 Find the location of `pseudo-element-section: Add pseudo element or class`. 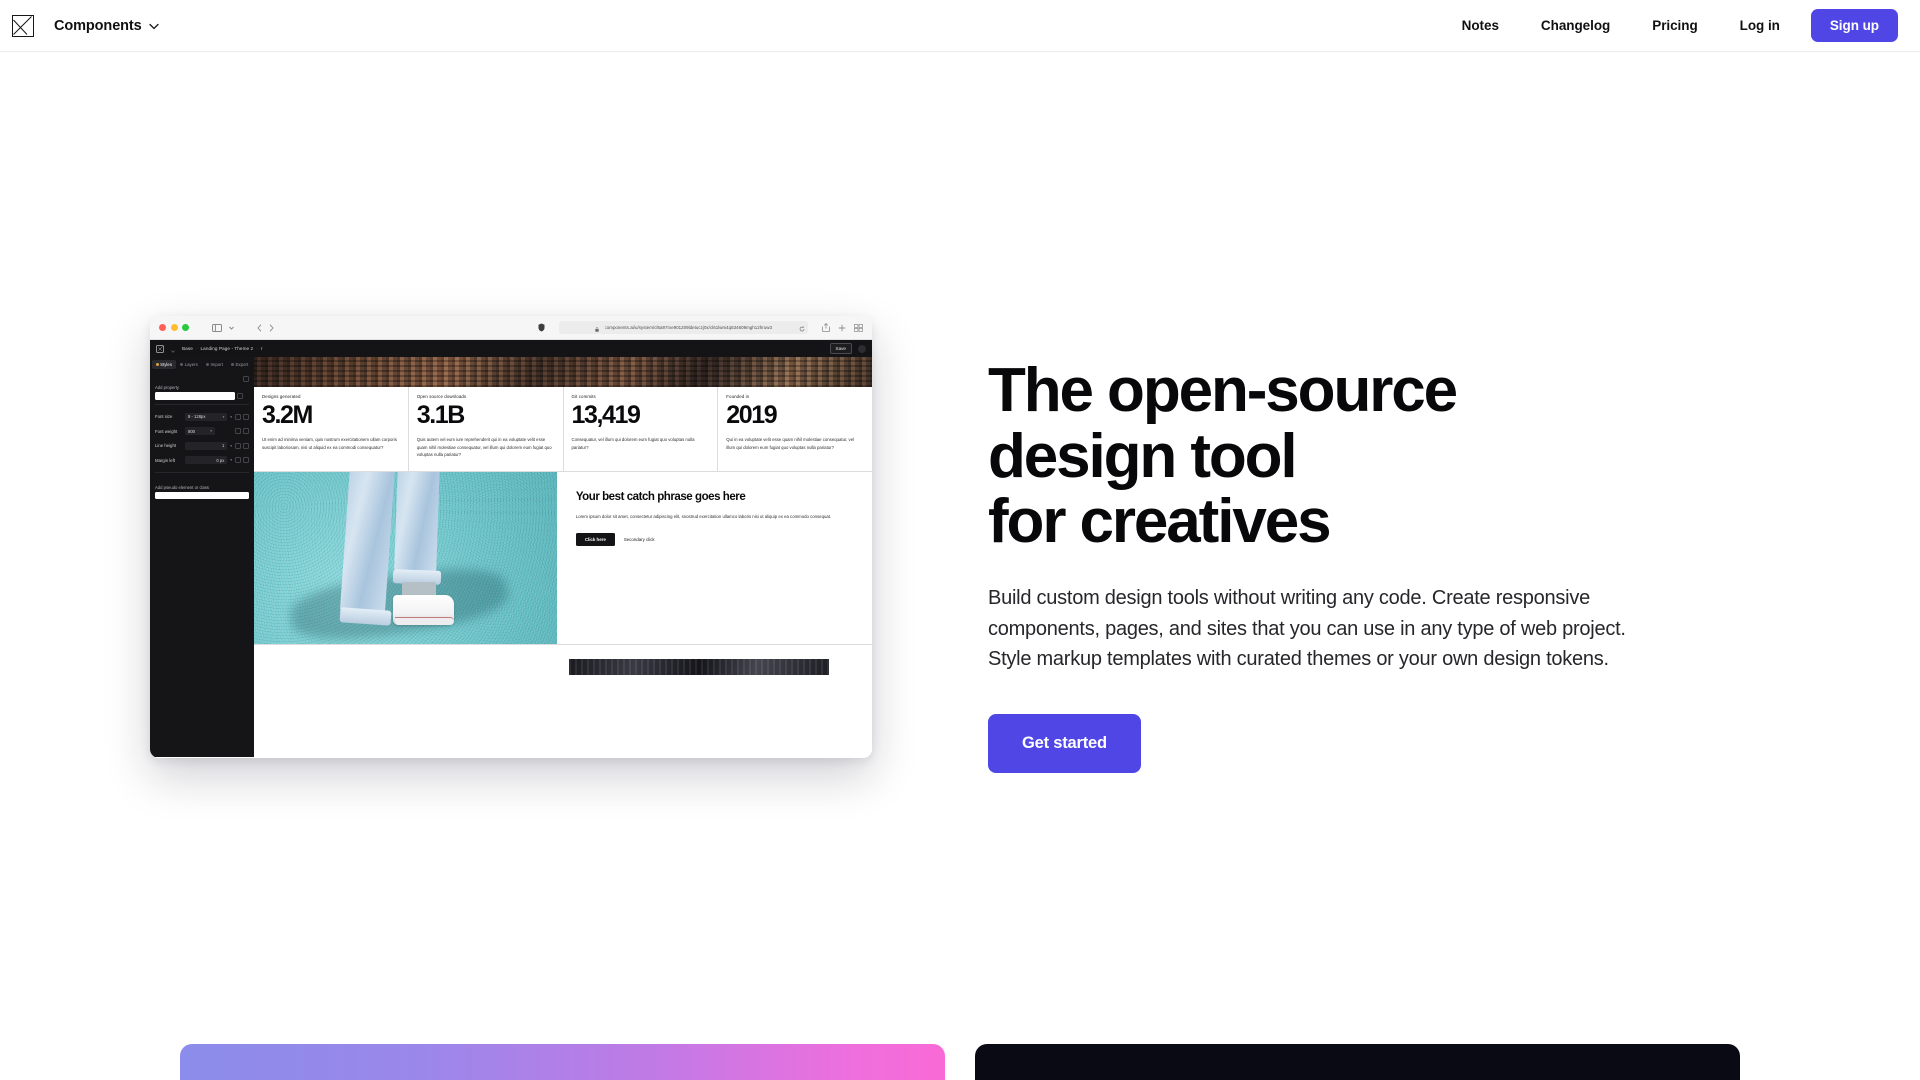

pseudo-element-section: Add pseudo element or class is located at coordinates (202, 492).